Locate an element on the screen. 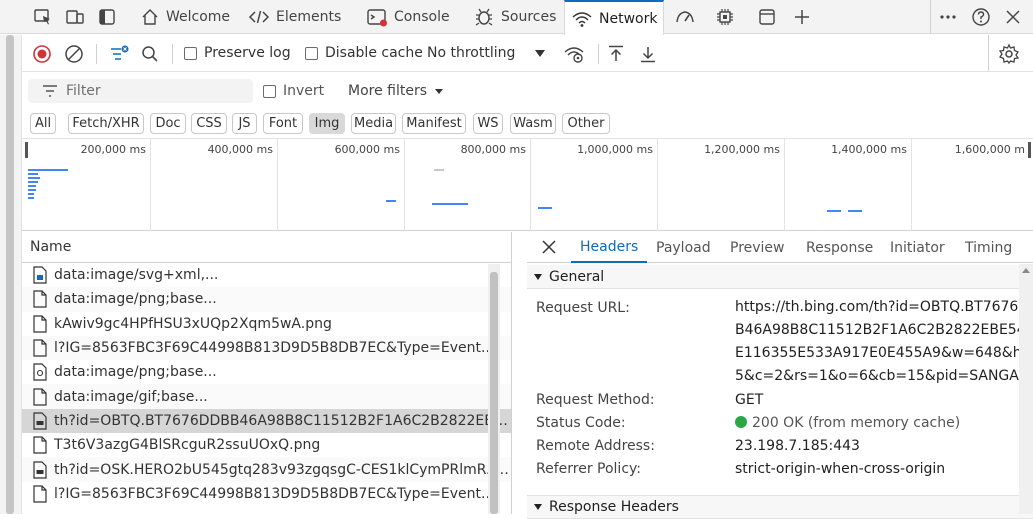  type-filter-all: All is located at coordinates (43, 123).